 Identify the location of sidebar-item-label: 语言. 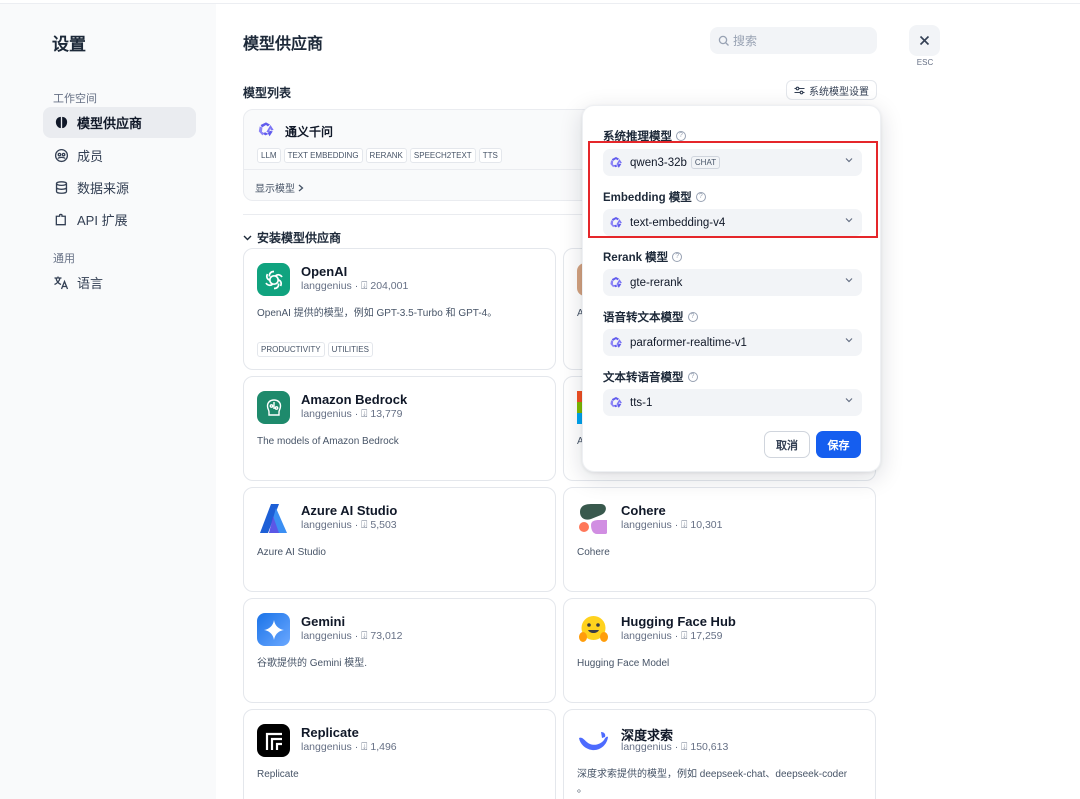
(90, 283).